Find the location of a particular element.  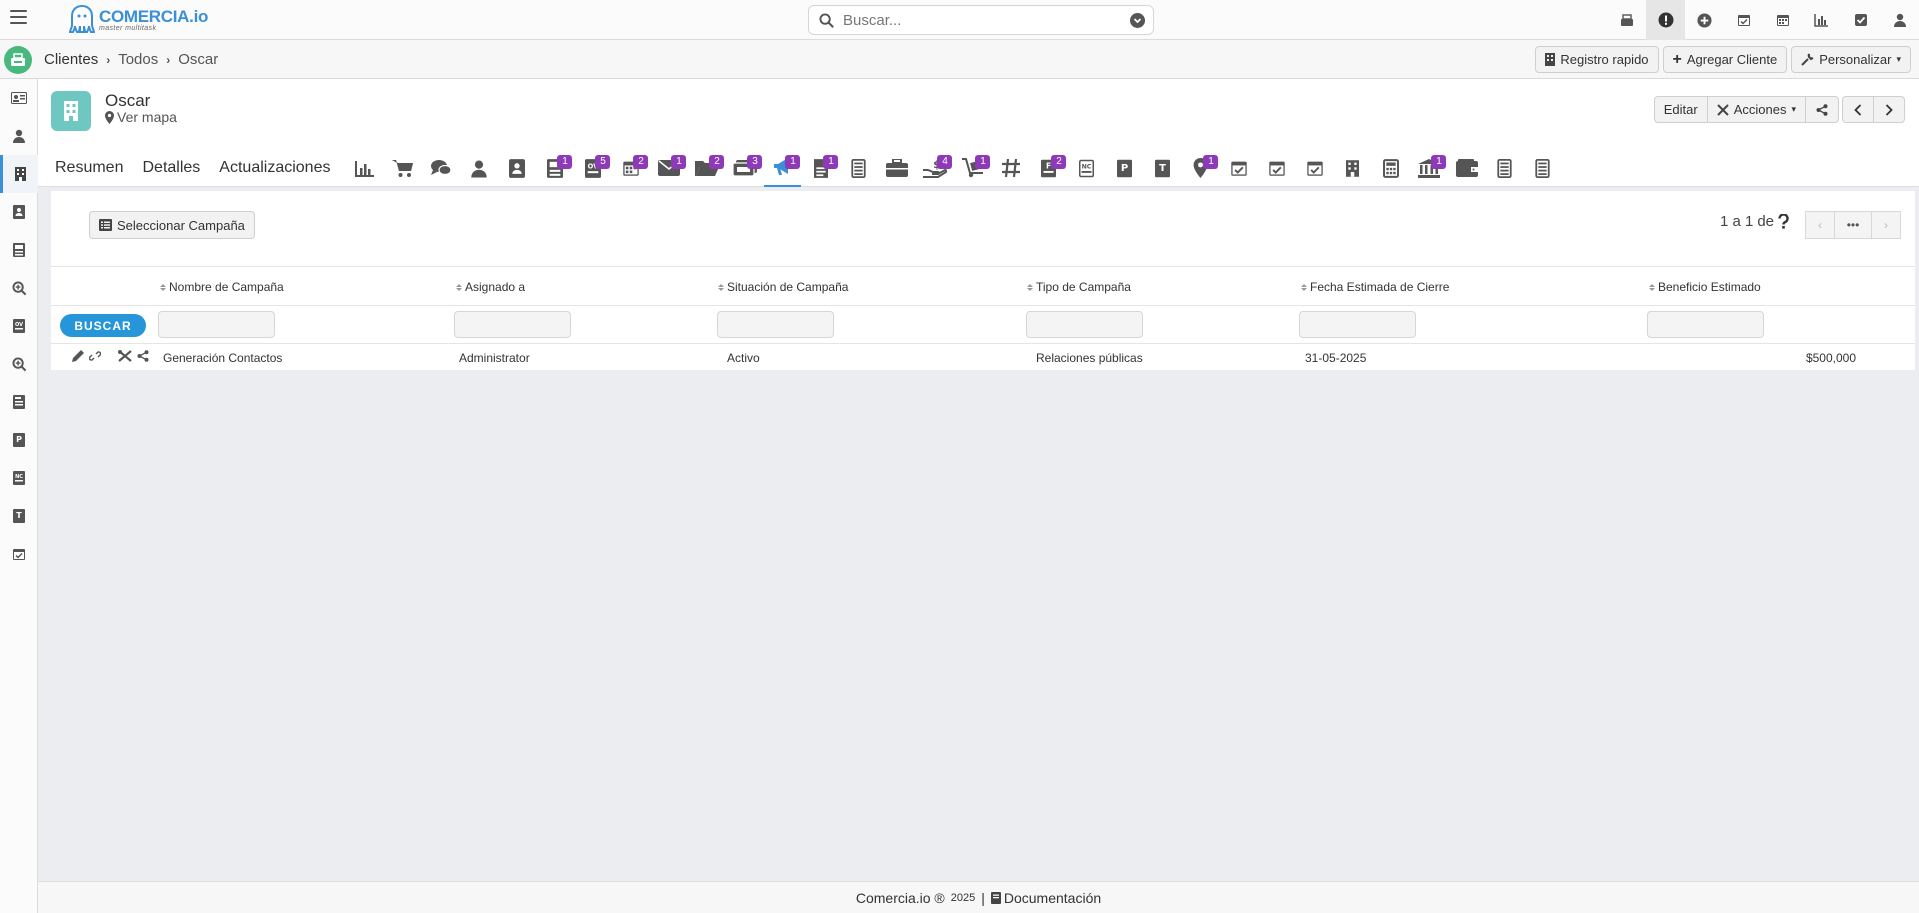

actions-button: Acciones ▾ is located at coordinates (1756, 109).